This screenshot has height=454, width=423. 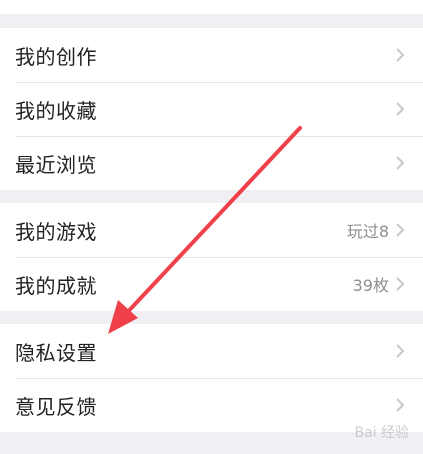 What do you see at coordinates (370, 285) in the screenshot?
I see `achievements-count: 39枚` at bounding box center [370, 285].